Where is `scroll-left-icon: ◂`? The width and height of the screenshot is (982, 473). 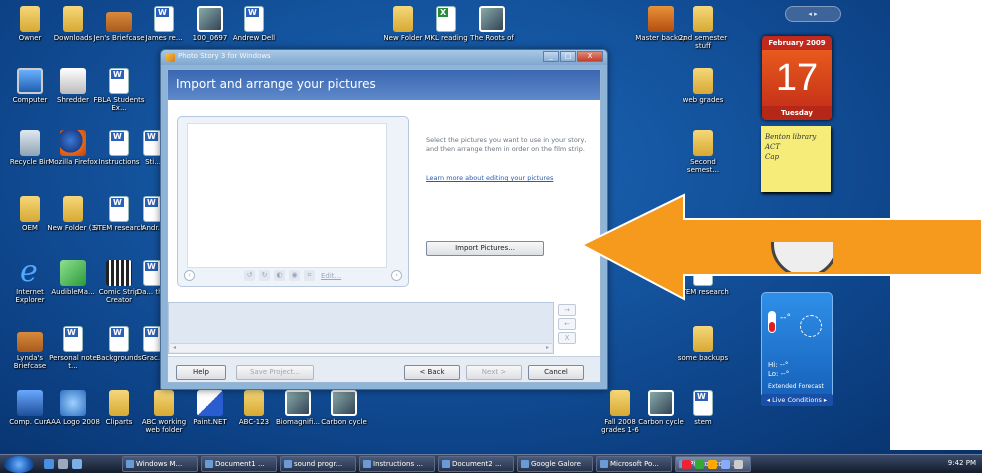 scroll-left-icon: ◂ is located at coordinates (174, 347).